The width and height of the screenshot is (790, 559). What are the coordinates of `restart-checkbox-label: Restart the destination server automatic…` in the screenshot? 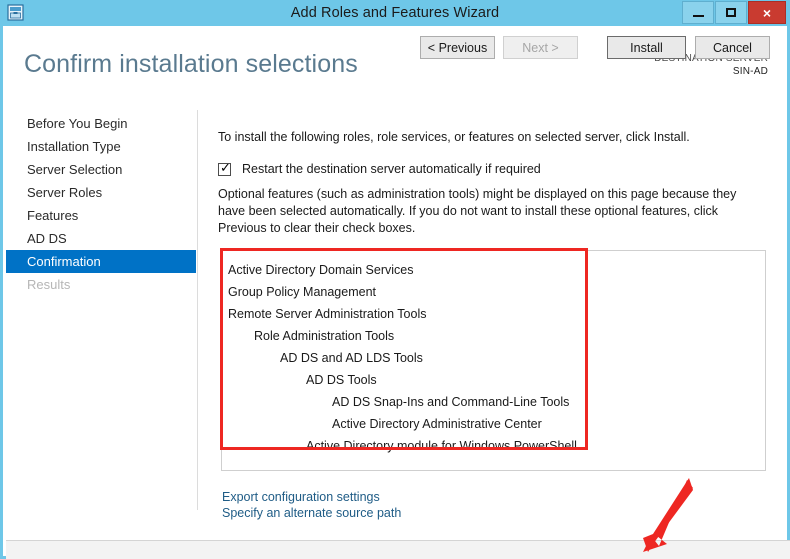 It's located at (391, 169).